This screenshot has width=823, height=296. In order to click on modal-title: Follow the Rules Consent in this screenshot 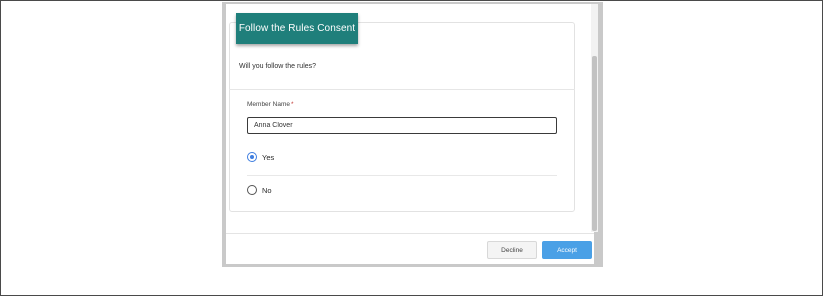, I will do `click(297, 28)`.